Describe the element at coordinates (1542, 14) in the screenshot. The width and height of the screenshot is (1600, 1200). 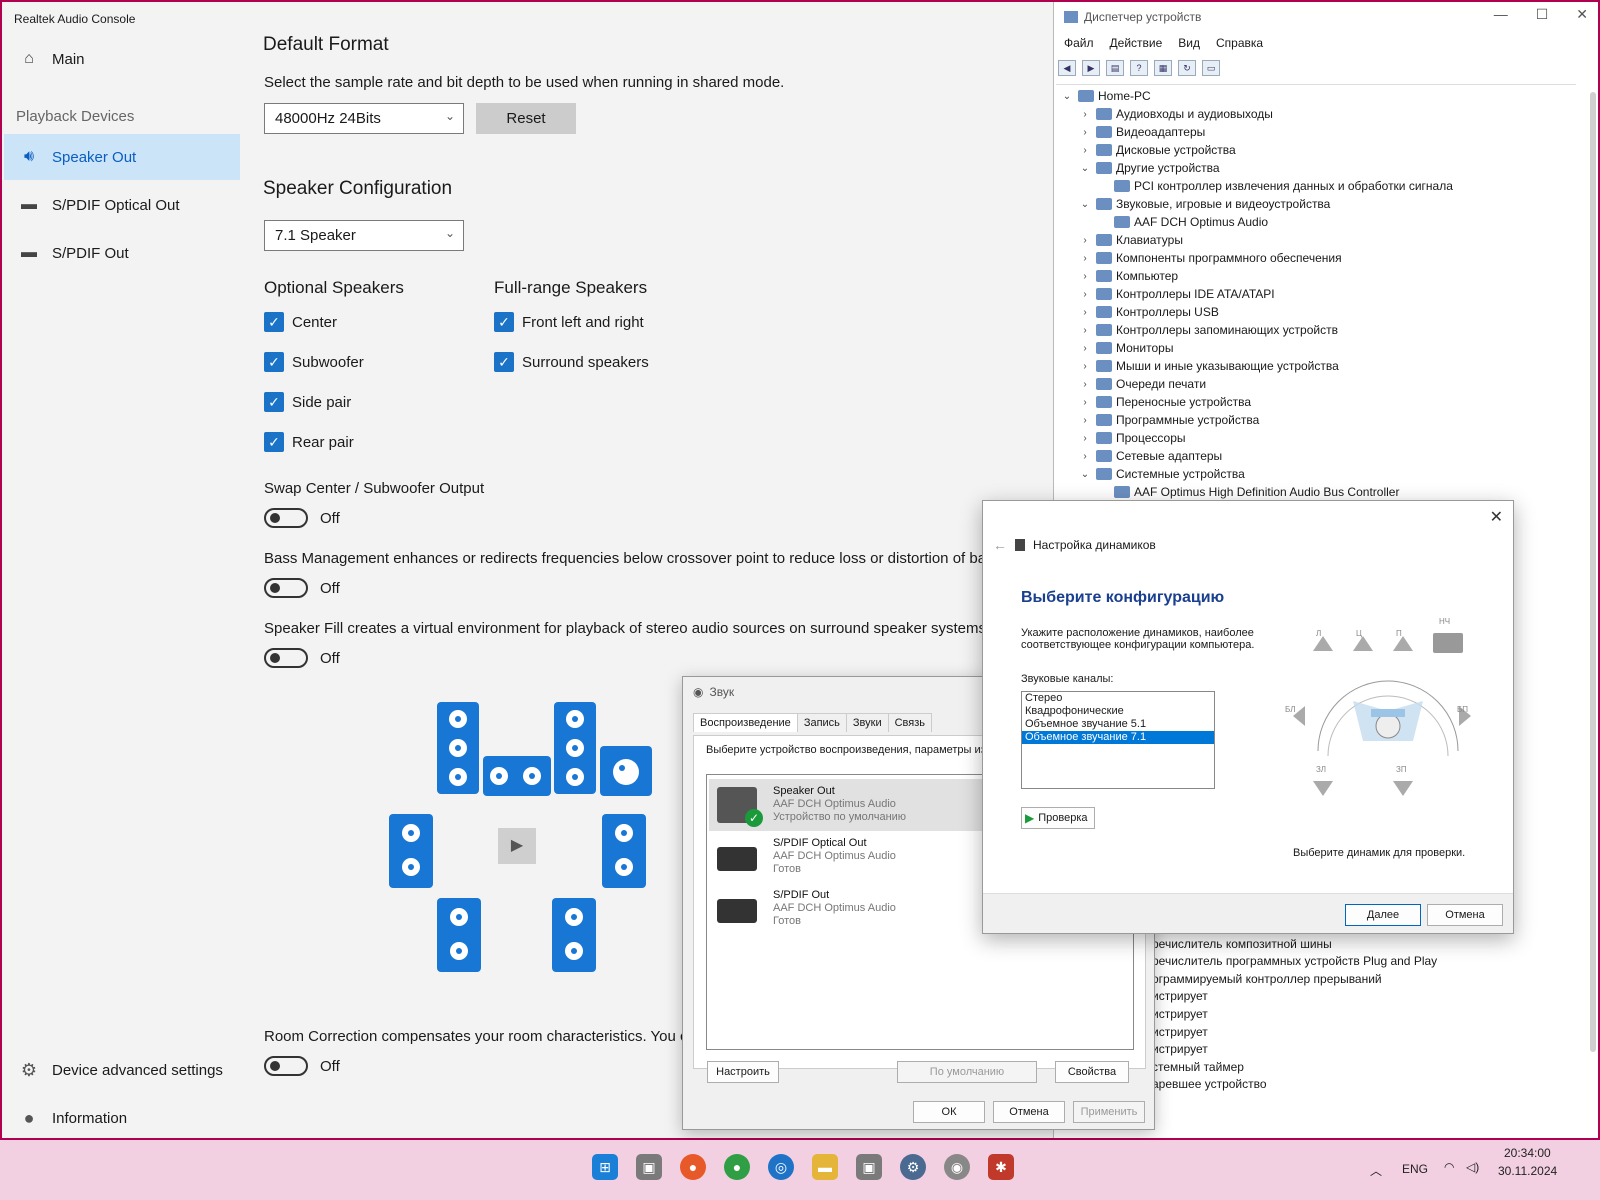
I see `maximize-icon: ☐` at that location.